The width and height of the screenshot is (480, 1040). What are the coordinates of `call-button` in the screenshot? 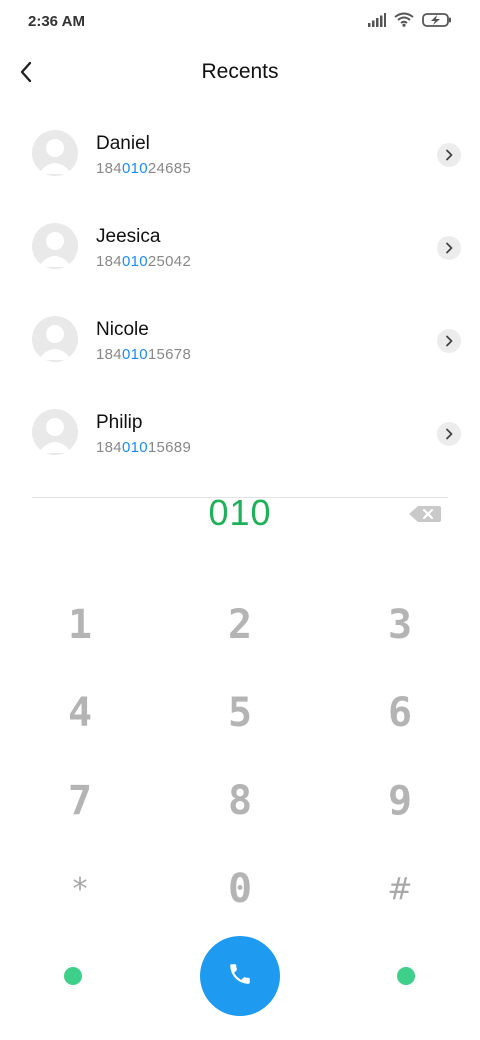 It's located at (240, 976).